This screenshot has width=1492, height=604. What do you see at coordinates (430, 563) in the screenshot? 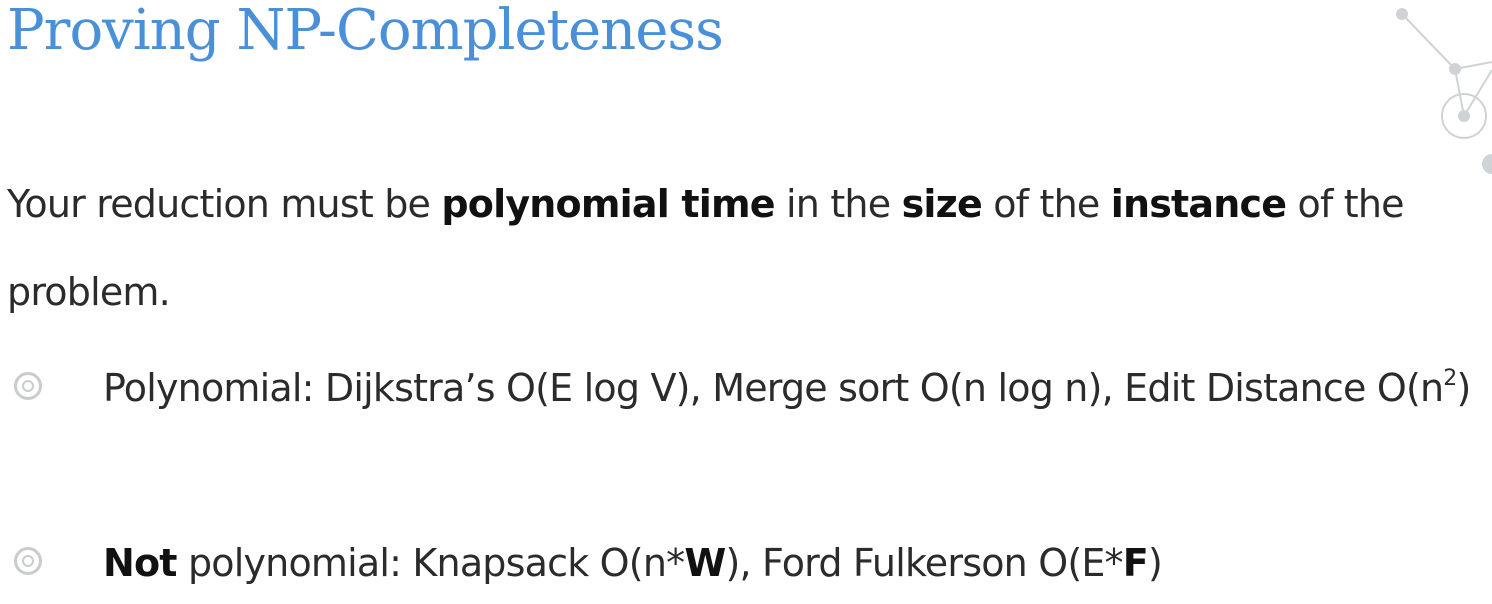
I see `not-poly-text-1: polynomial: Knapsack O(n*` at bounding box center [430, 563].